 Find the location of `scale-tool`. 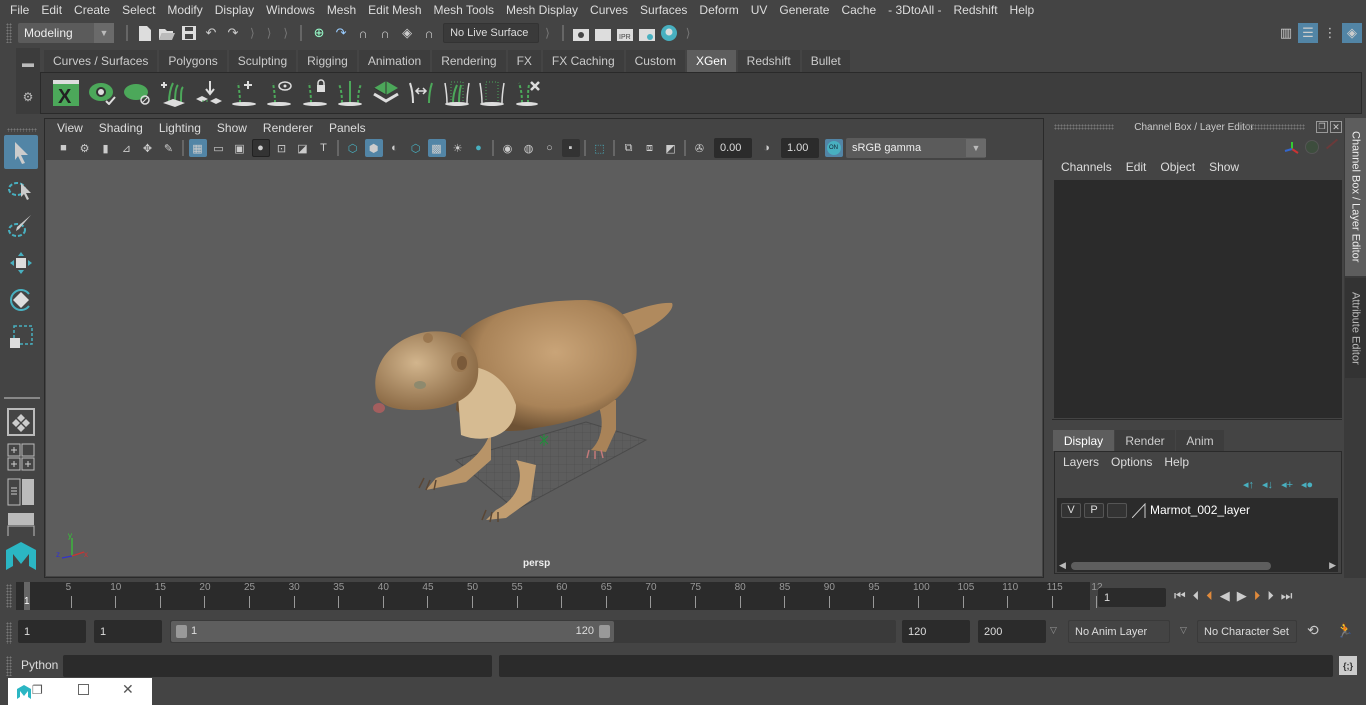

scale-tool is located at coordinates (21, 337).